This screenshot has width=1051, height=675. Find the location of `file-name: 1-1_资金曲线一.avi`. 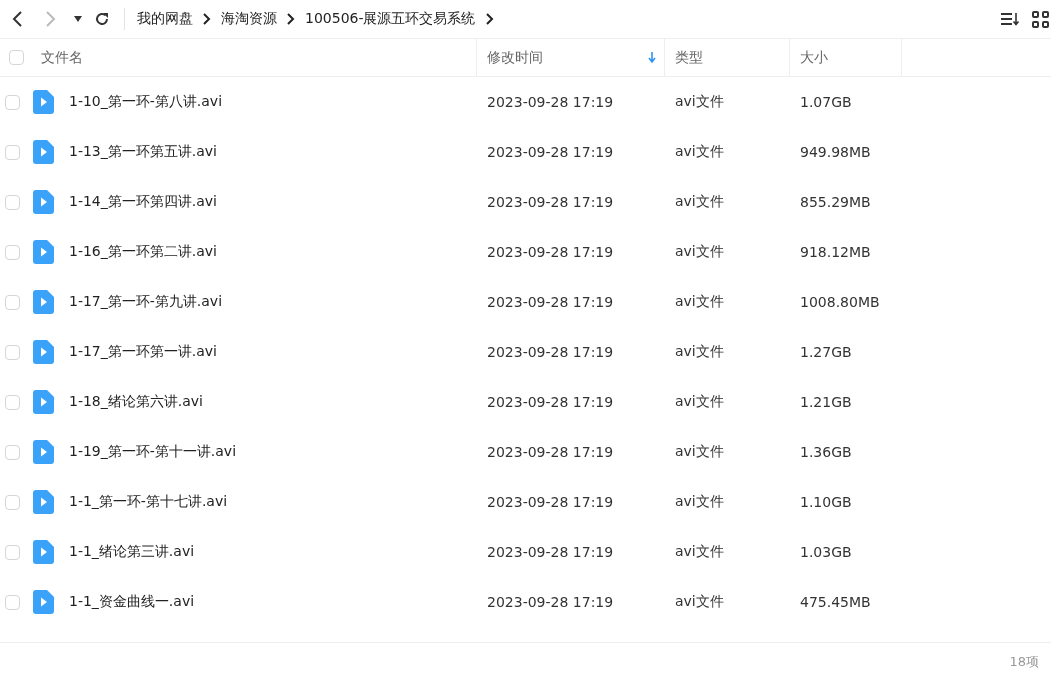

file-name: 1-1_资金曲线一.avi is located at coordinates (132, 602).